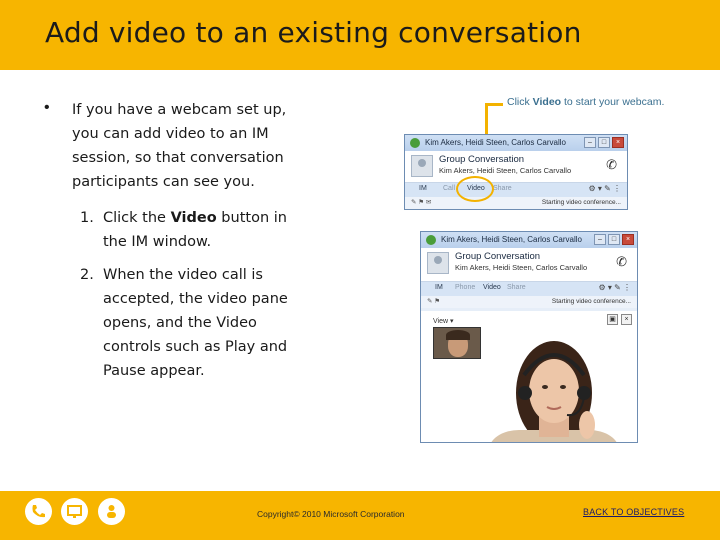 The height and width of the screenshot is (540, 720). Describe the element at coordinates (516, 190) in the screenshot. I see `modality-tabs: IM Call Video Share ⚙ ▾ ✎ ⋮` at that location.